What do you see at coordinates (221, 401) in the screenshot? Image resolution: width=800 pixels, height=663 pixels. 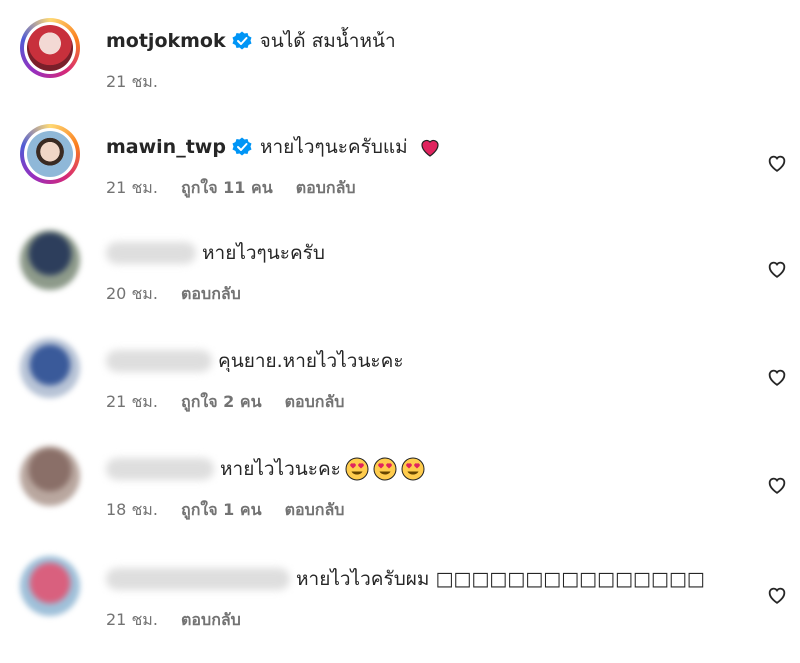 I see `likes-count: ถูกใจ 2 คน` at bounding box center [221, 401].